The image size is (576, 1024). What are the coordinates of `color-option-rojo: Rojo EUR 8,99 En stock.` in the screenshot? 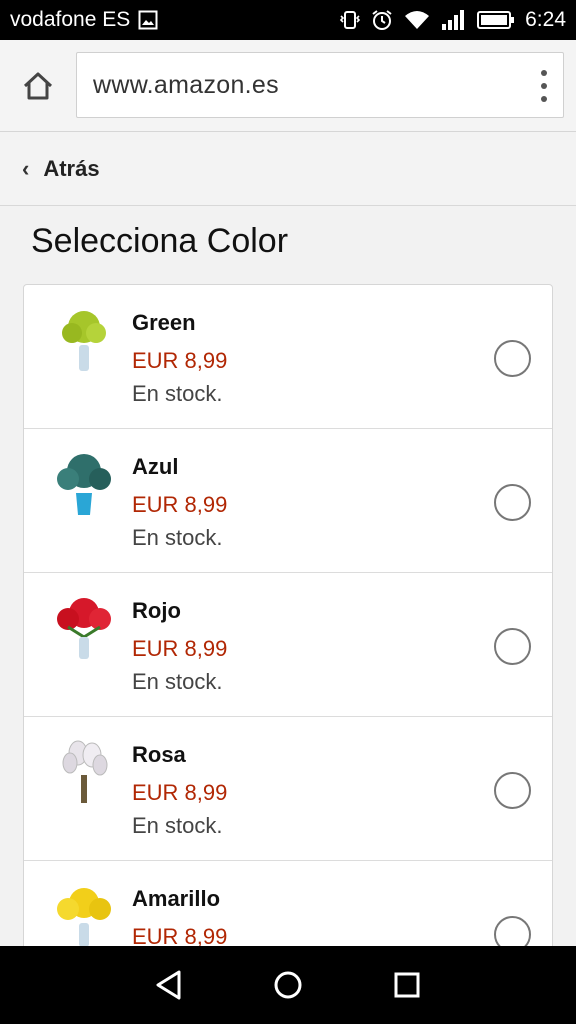 It's located at (288, 645).